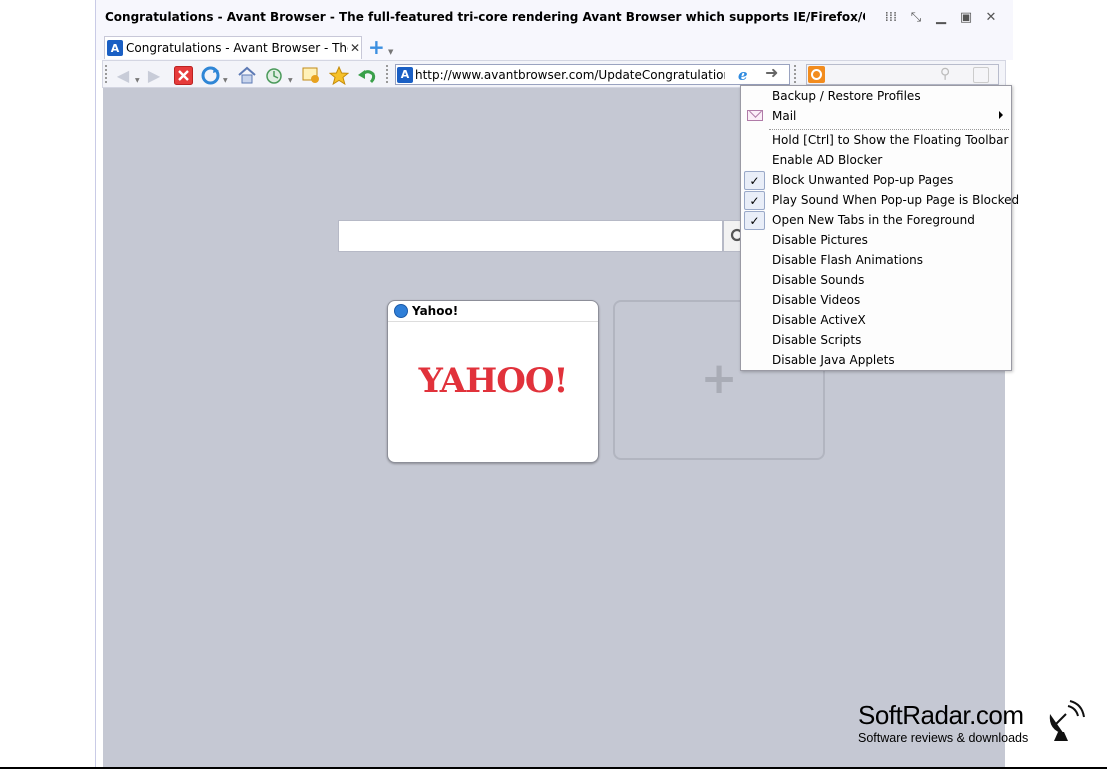  I want to click on tab-close-icon: ✕, so click(355, 48).